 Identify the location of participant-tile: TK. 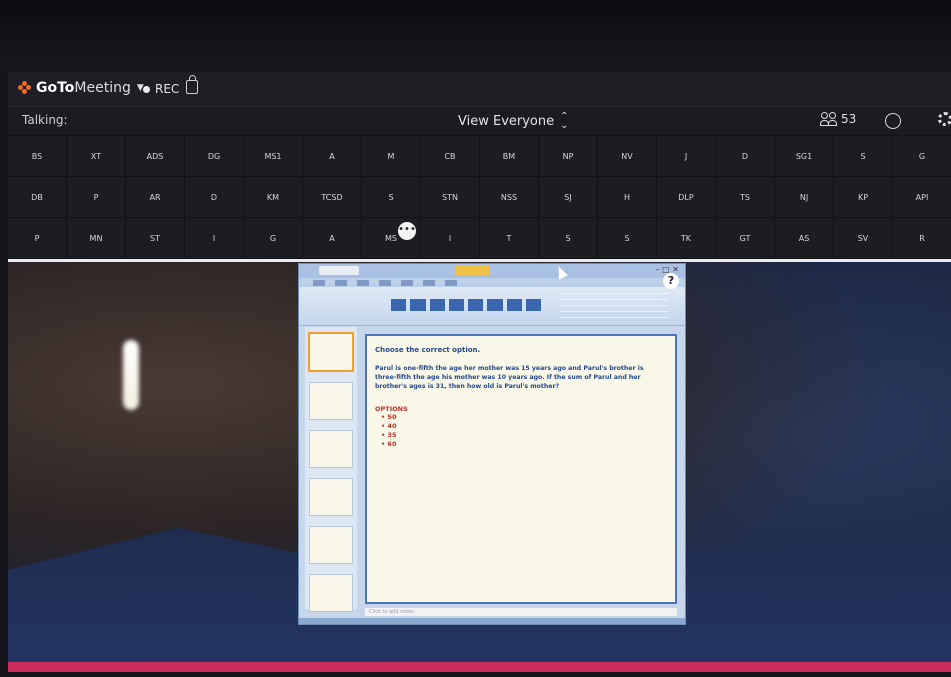
(686, 238).